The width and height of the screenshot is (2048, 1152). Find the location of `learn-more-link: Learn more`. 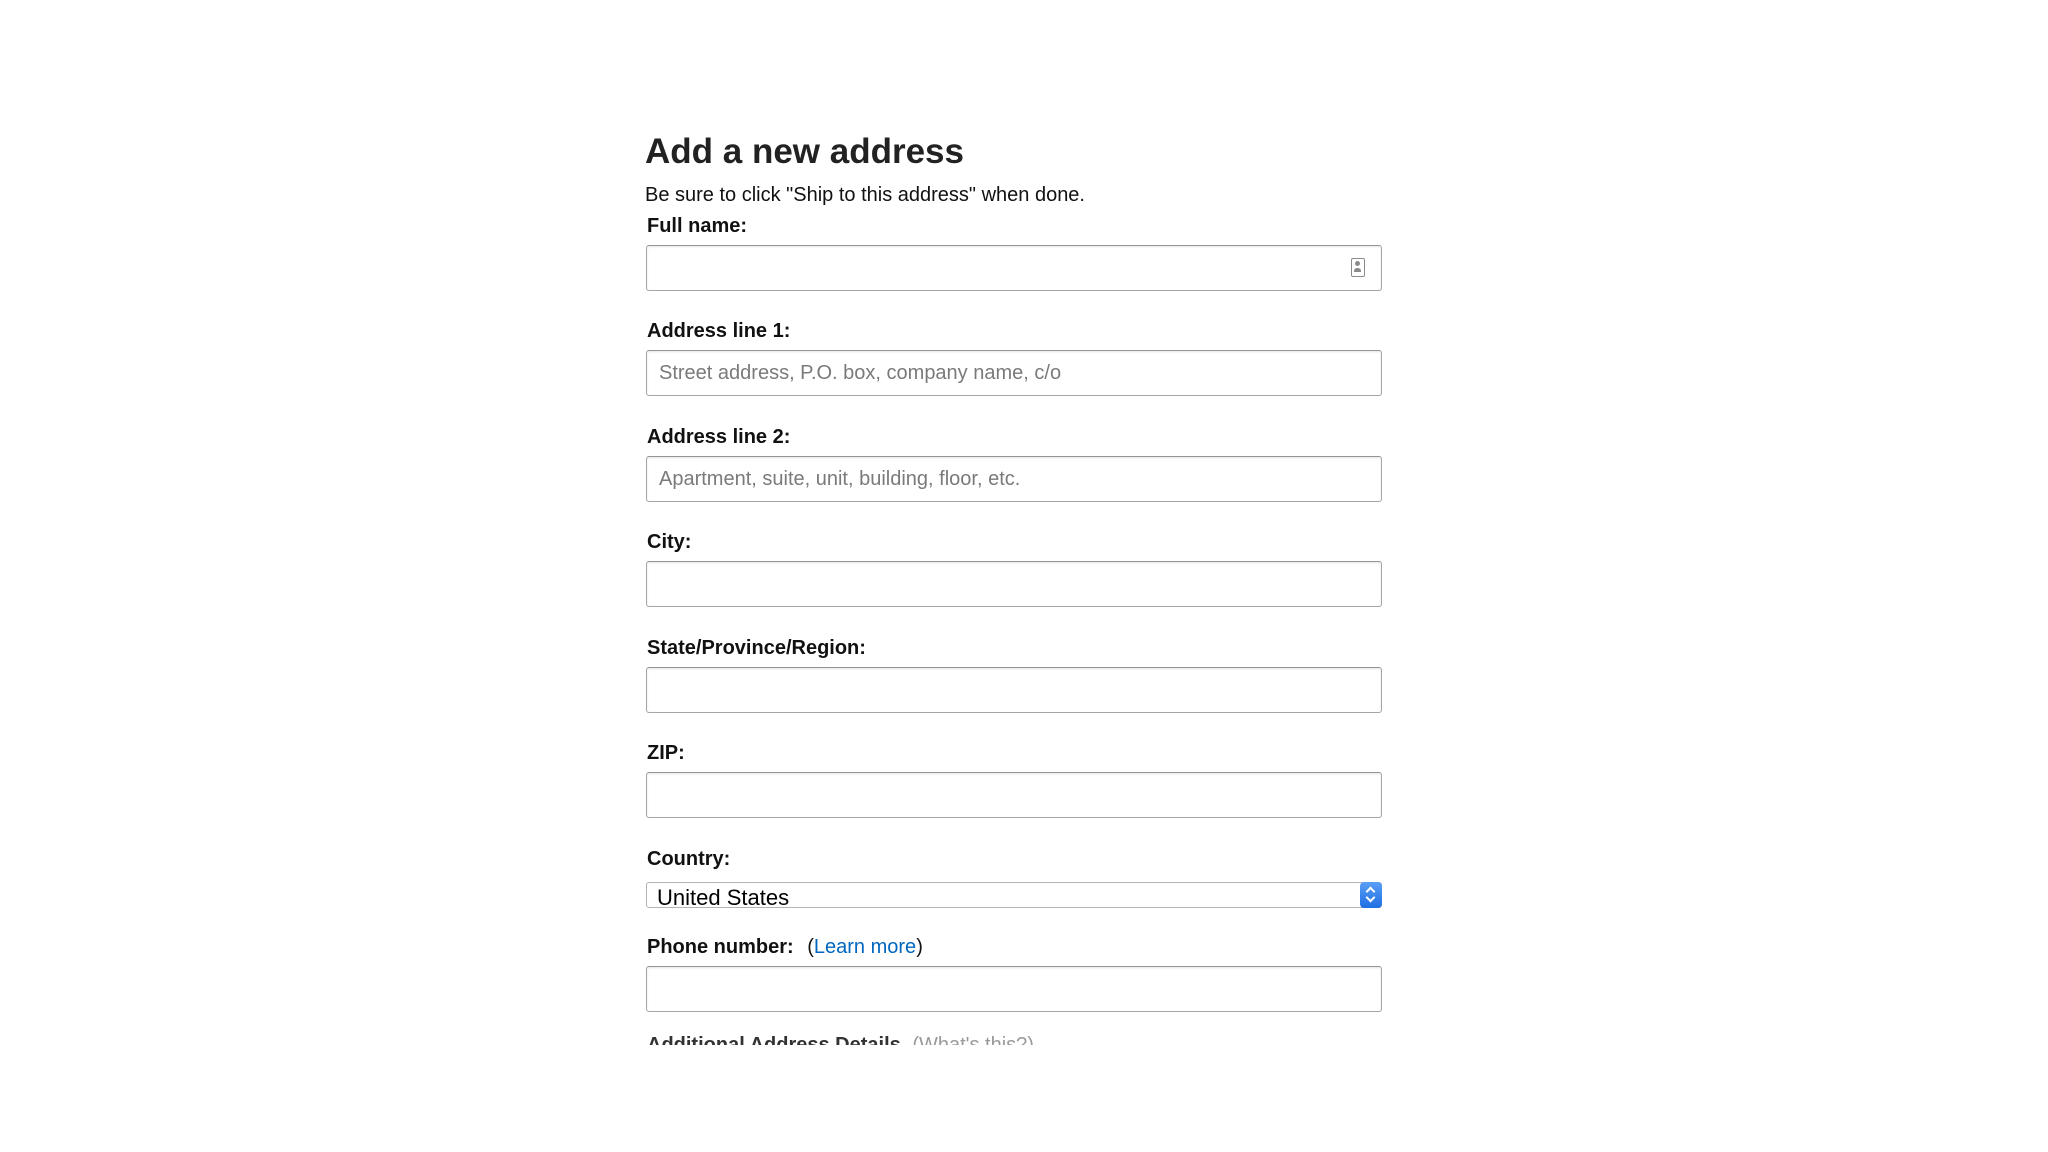

learn-more-link: Learn more is located at coordinates (865, 947).